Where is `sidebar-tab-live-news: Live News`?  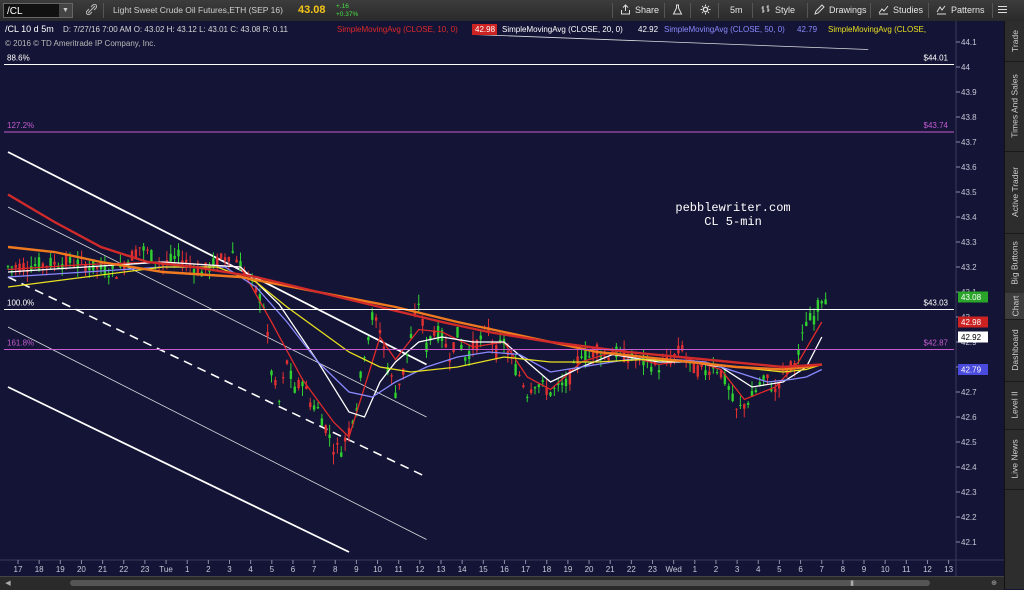 sidebar-tab-live-news: Live News is located at coordinates (1014, 459).